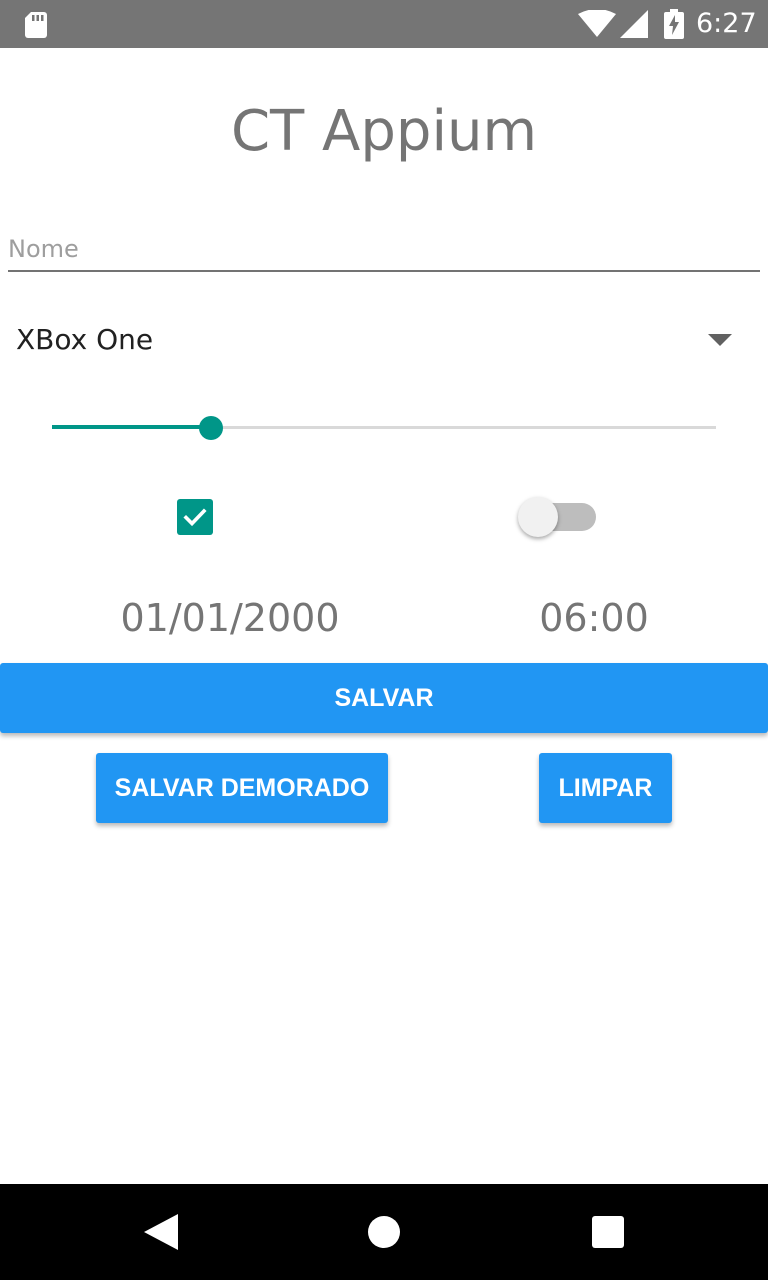  I want to click on save-button: SALVAR, so click(384, 698).